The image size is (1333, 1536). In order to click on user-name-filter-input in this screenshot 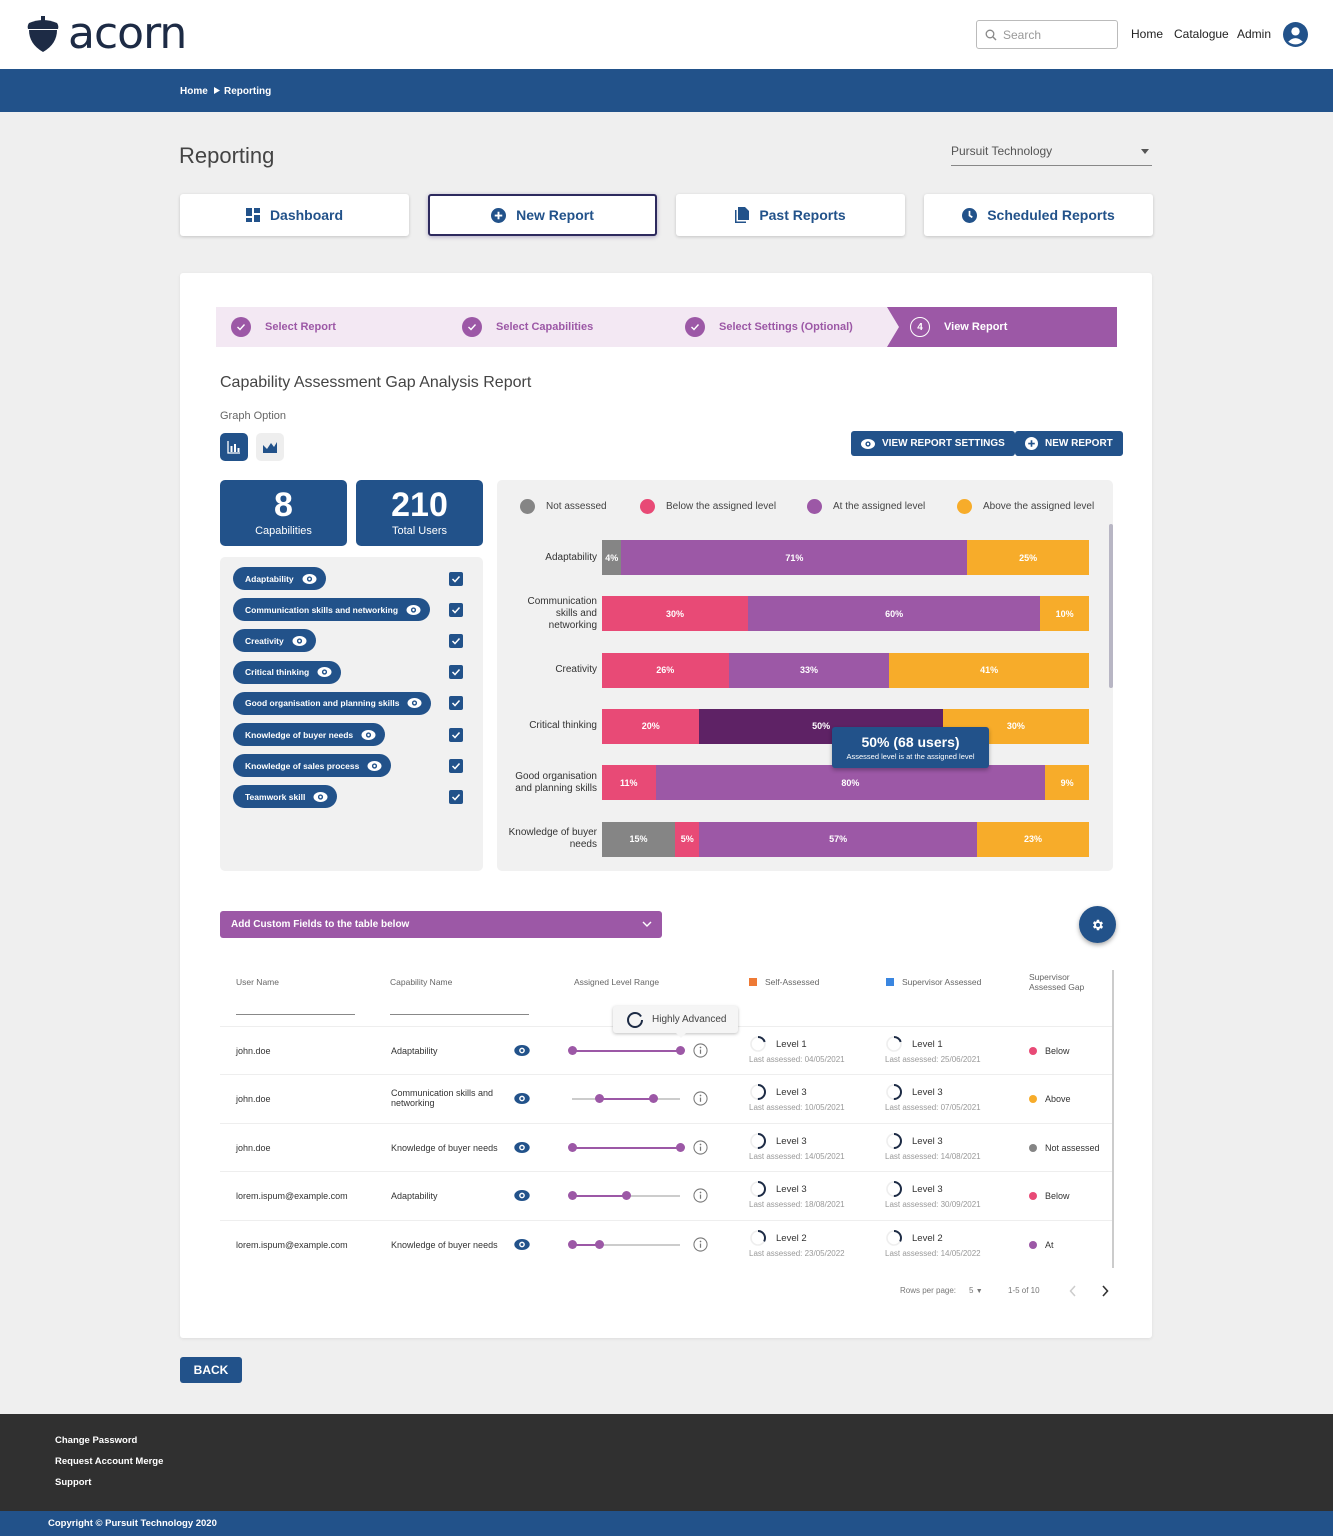, I will do `click(295, 1014)`.